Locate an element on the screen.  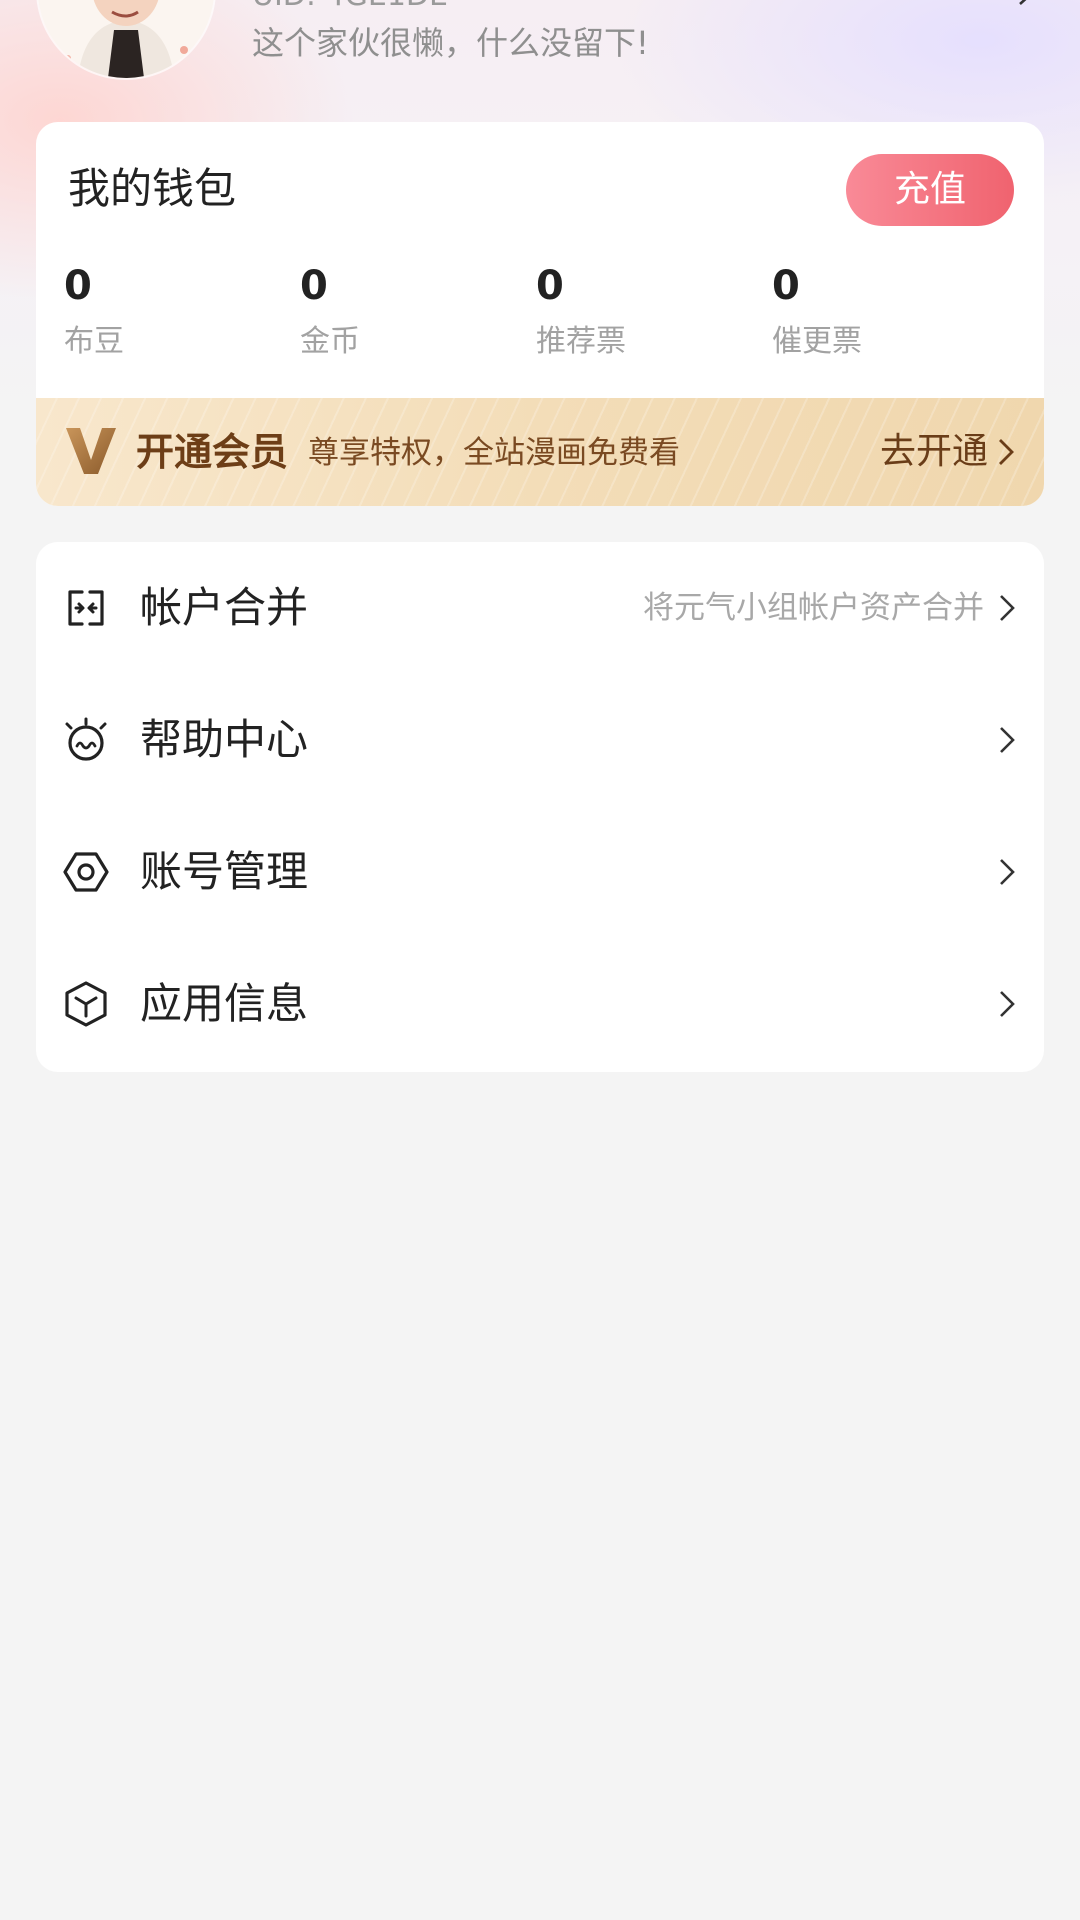
vip-banner: 开通会员 尊享特权，全站漫画免费看 去开通 is located at coordinates (540, 452).